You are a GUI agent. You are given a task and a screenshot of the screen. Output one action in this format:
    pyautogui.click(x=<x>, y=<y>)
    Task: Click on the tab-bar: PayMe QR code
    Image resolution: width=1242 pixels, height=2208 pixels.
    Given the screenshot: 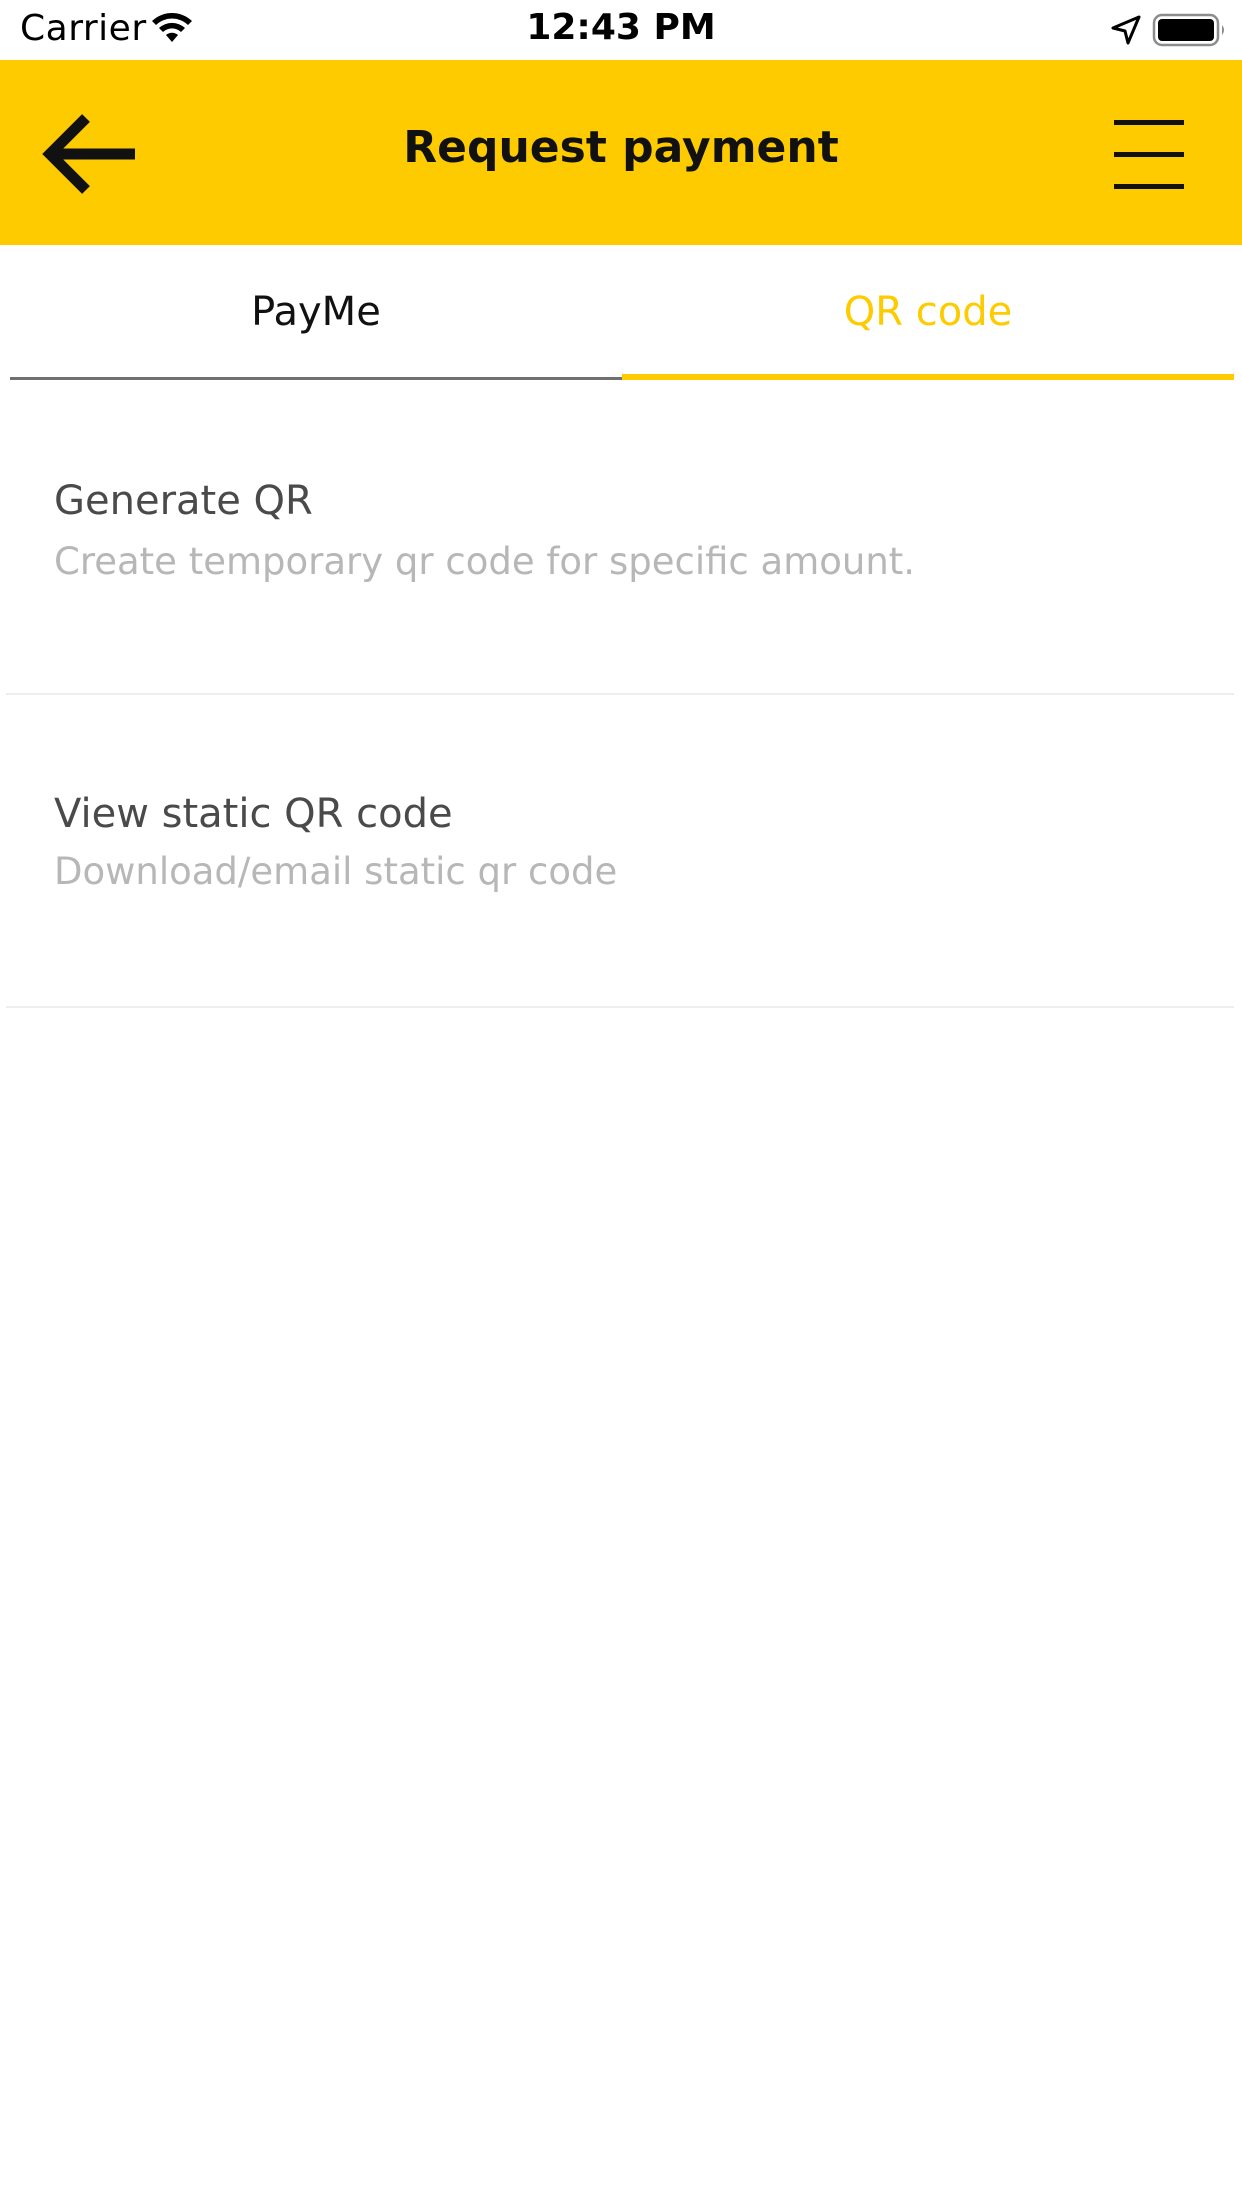 What is the action you would take?
    pyautogui.click(x=621, y=312)
    